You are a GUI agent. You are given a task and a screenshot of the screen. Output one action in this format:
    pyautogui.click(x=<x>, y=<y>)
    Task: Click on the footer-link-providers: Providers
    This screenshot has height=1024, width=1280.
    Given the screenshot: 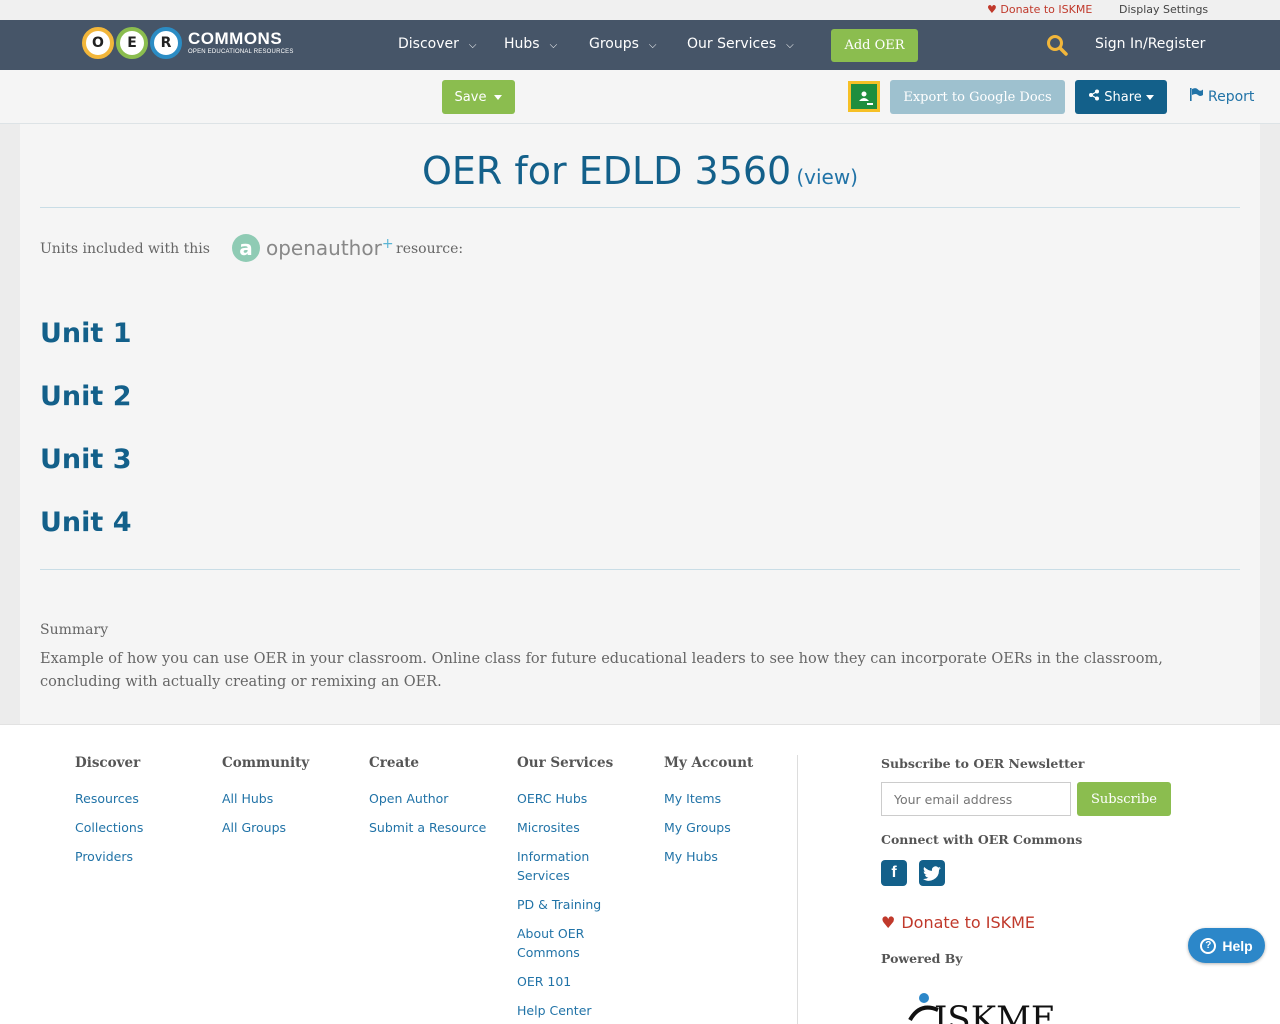 What is the action you would take?
    pyautogui.click(x=109, y=856)
    